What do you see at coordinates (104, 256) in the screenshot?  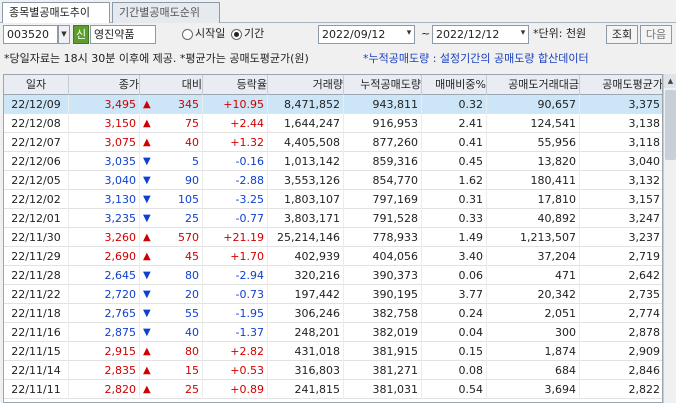 I see `cell-close: 2,690` at bounding box center [104, 256].